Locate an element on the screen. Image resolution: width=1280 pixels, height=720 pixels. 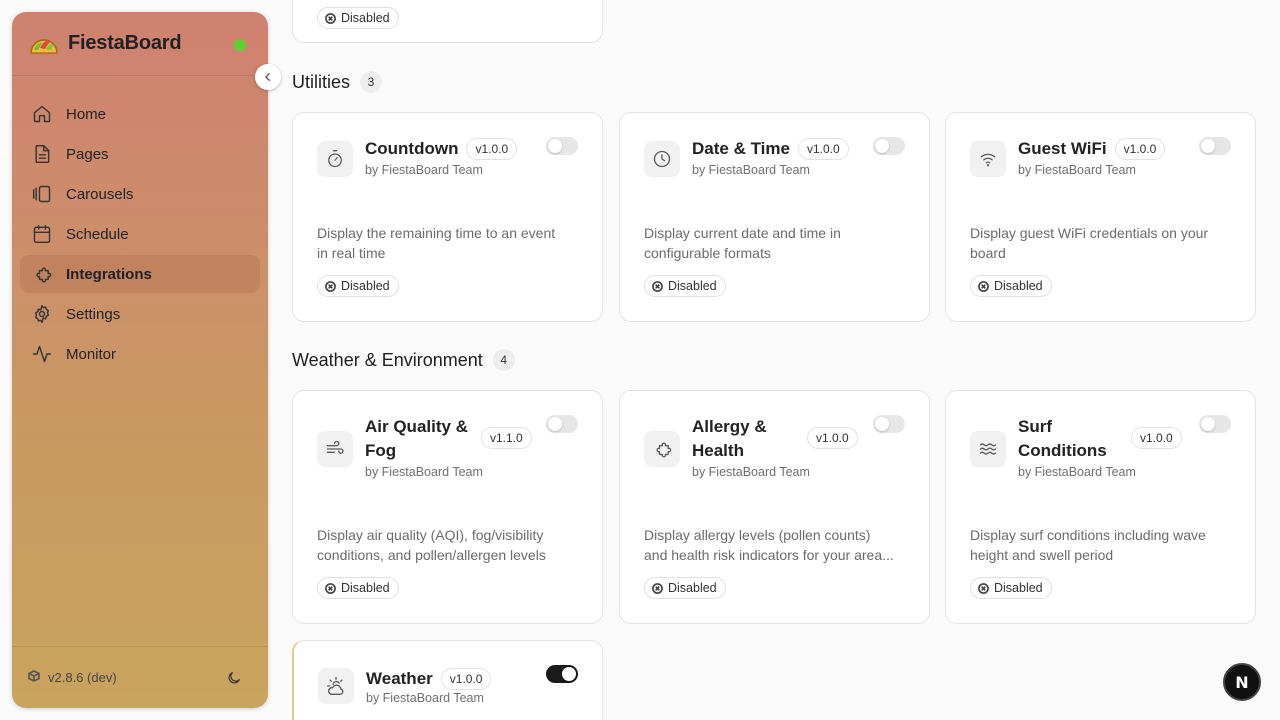
moon-icon is located at coordinates (234, 678).